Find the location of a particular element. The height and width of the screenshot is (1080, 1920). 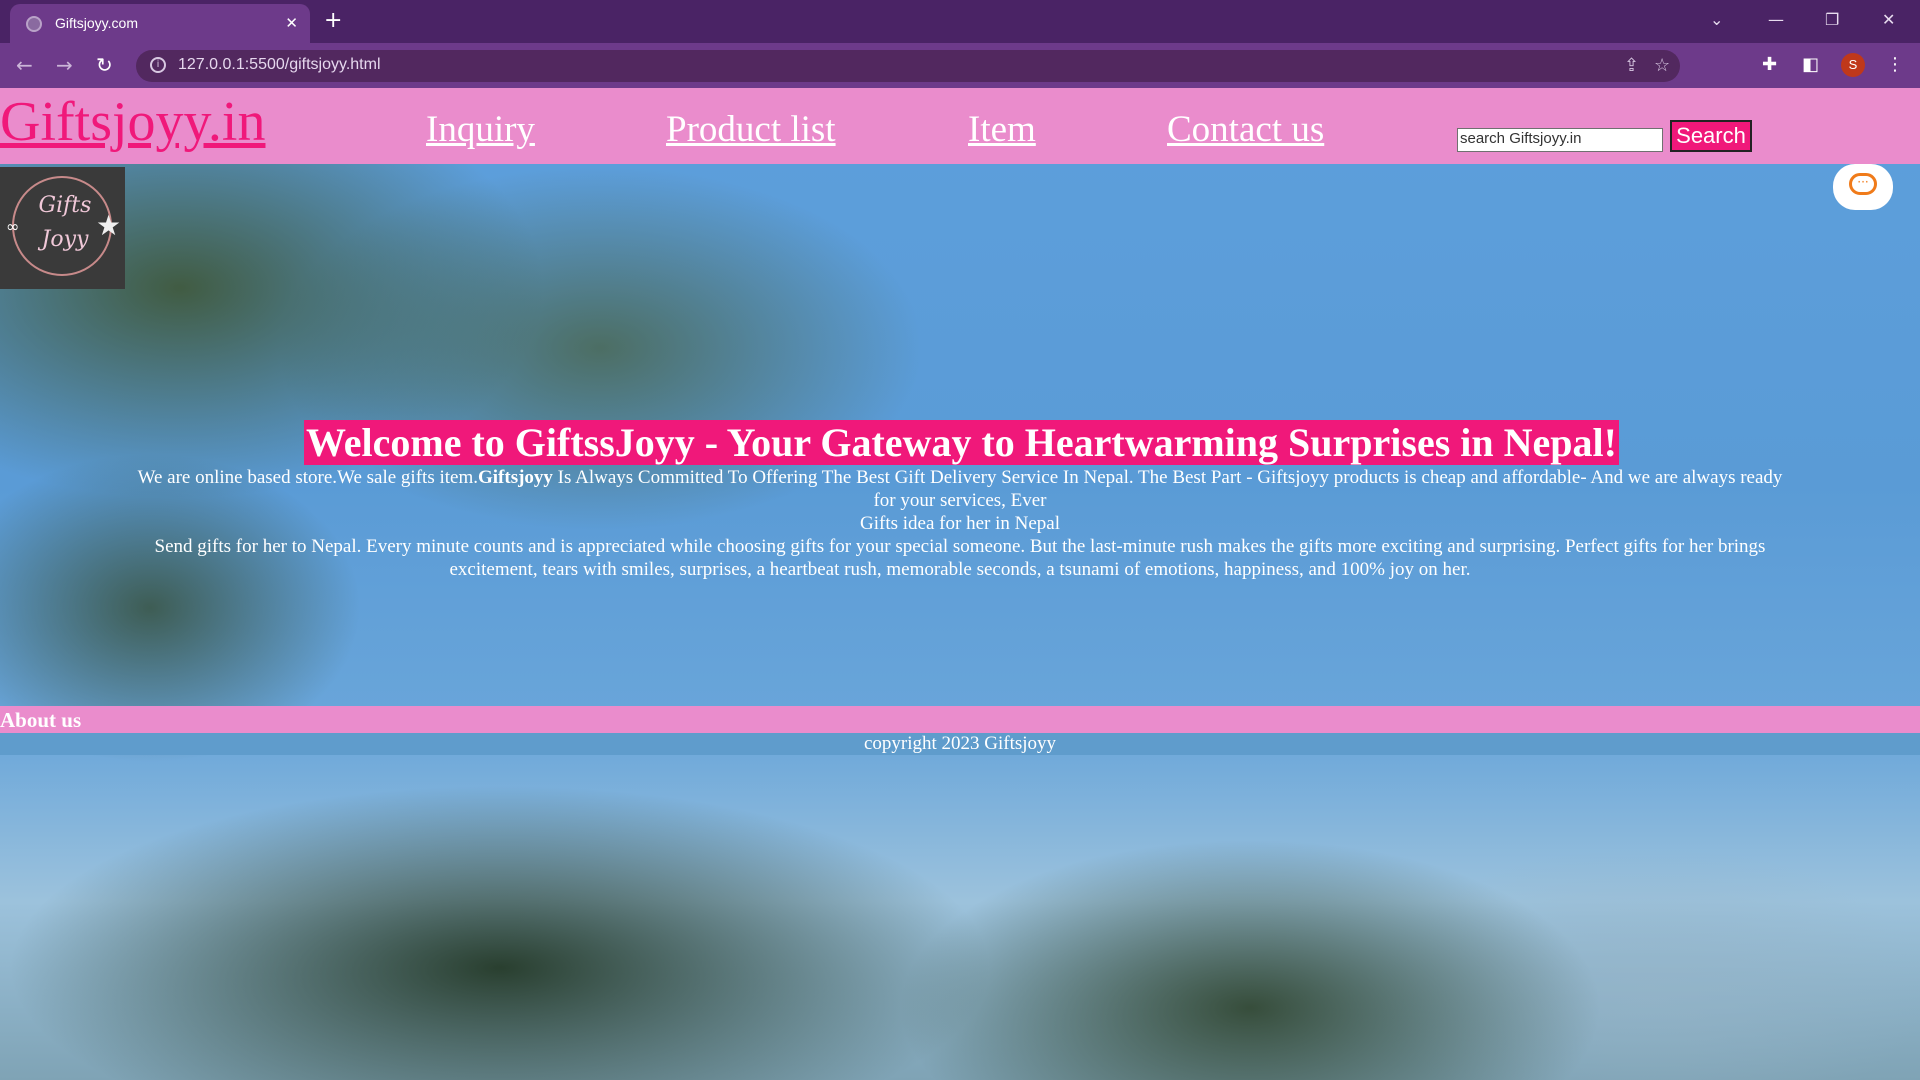

logo-line-1: Gifts is located at coordinates (65, 205).